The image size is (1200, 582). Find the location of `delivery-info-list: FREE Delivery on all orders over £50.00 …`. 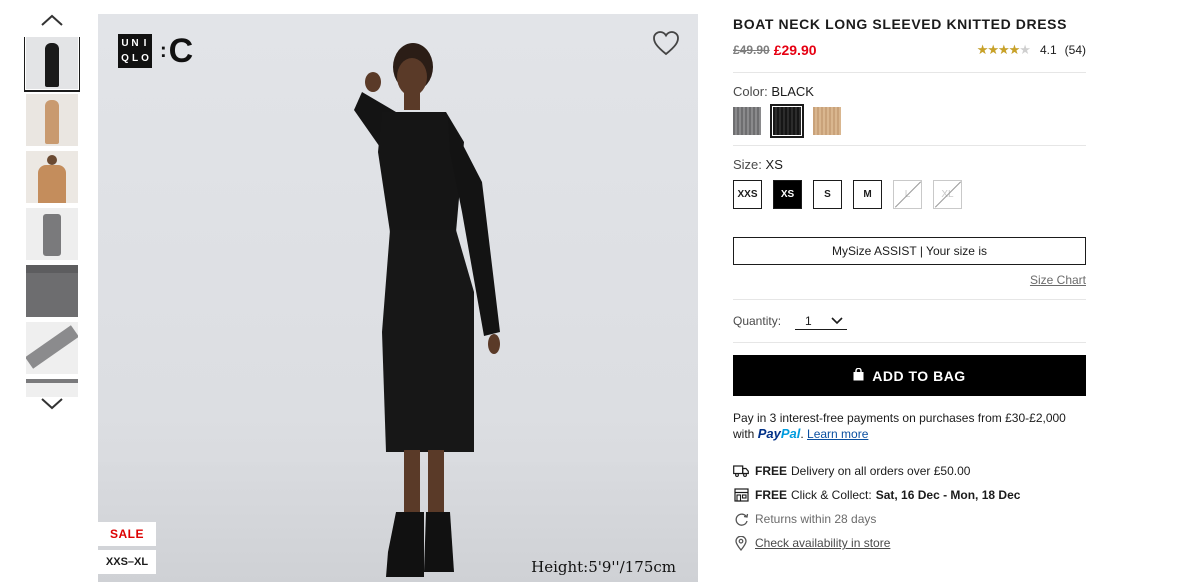

delivery-info-list: FREE Delivery on all orders over £50.00 … is located at coordinates (909, 507).